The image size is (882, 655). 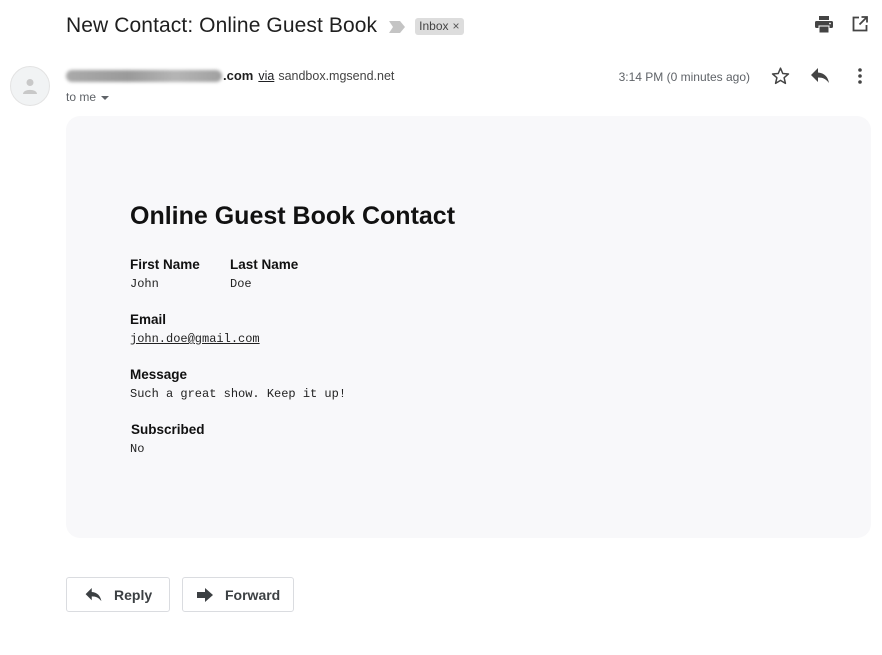 What do you see at coordinates (195, 339) in the screenshot?
I see `email-link: john.doe@gmail.com` at bounding box center [195, 339].